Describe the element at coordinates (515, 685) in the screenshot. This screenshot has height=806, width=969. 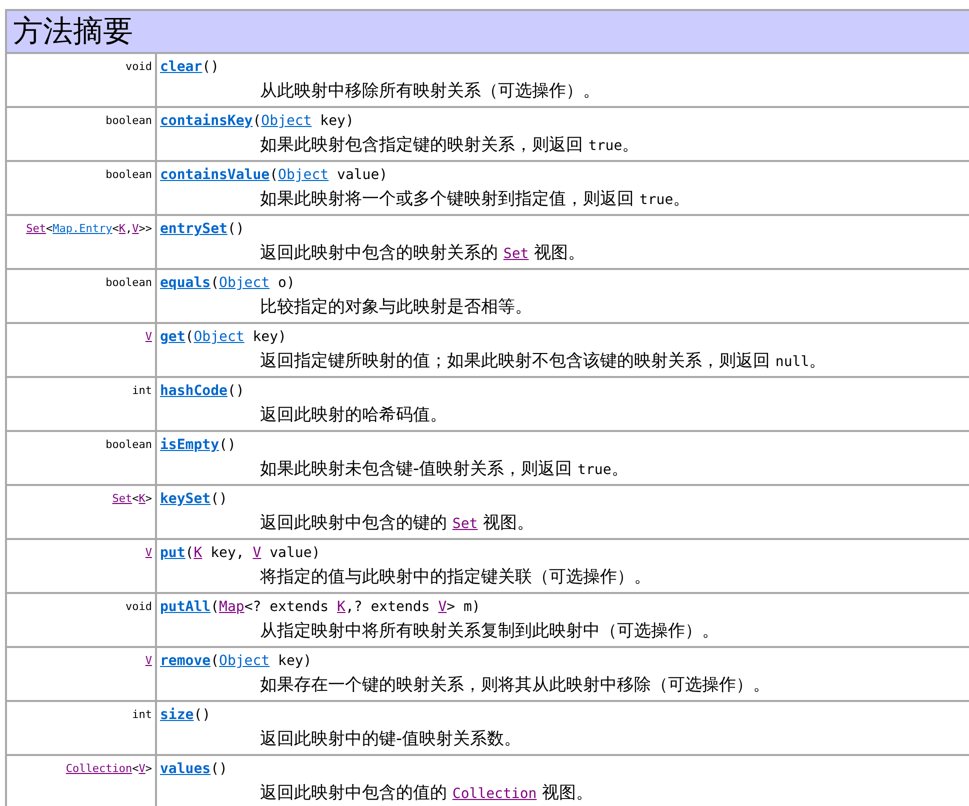
I see `method-description: 如果存在一个键的映射关系，则将其从此映射中移除（可选操作）。` at that location.